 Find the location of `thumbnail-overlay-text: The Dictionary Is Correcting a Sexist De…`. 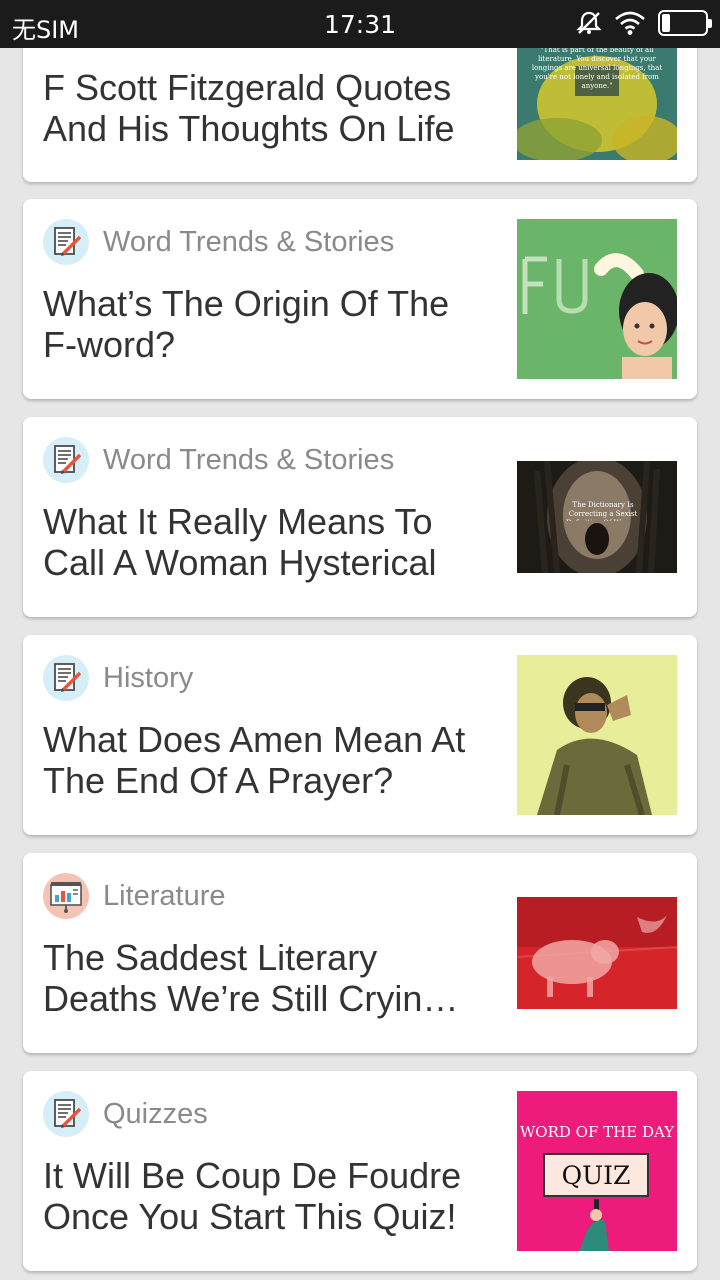

thumbnail-overlay-text: The Dictionary Is Correcting a Sexist De… is located at coordinates (603, 511).